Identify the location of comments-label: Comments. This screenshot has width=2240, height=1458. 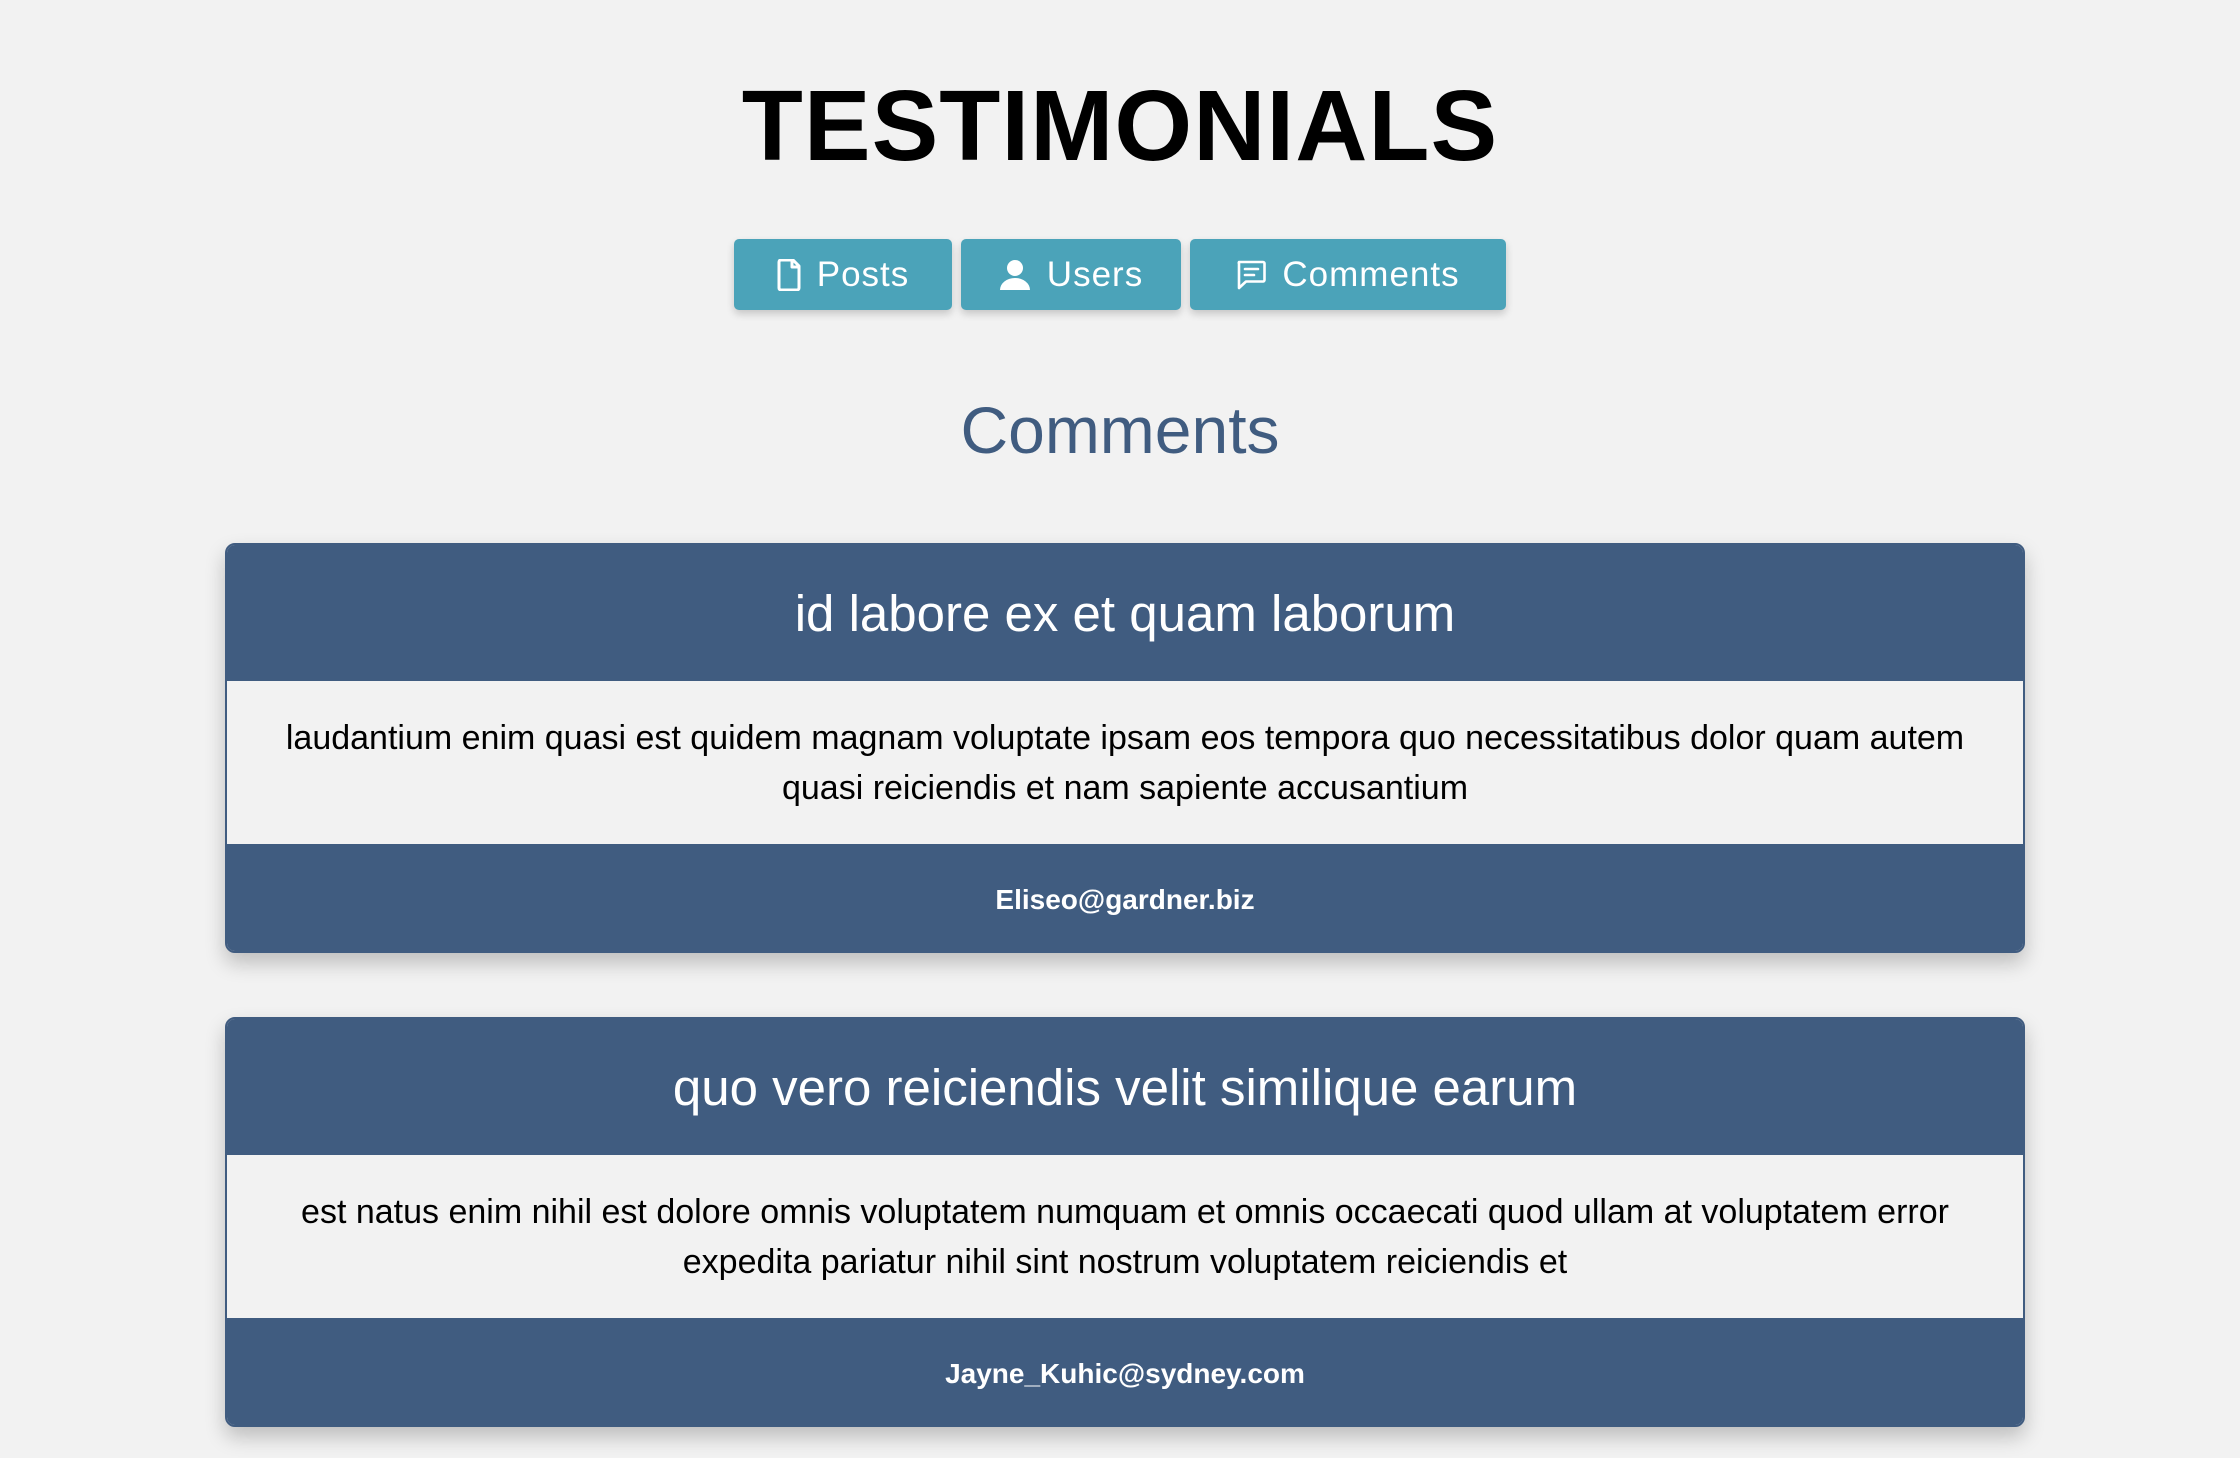
(1371, 274).